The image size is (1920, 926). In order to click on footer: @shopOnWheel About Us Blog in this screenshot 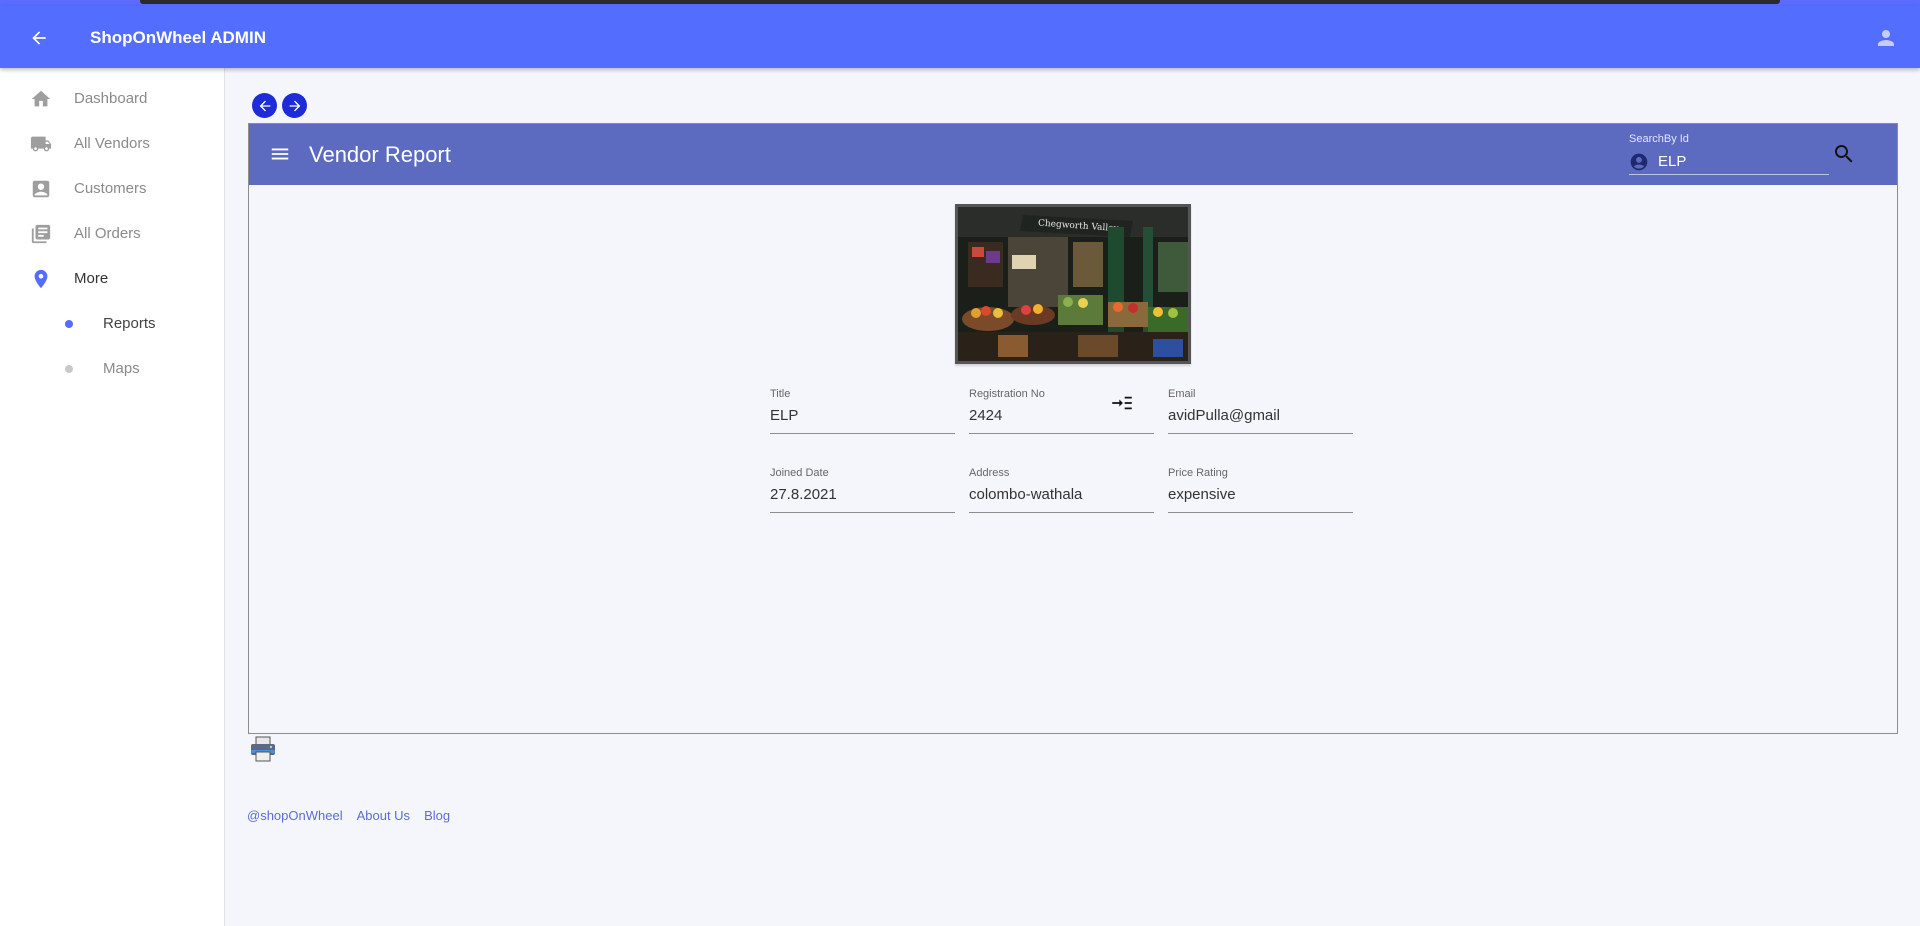, I will do `click(348, 815)`.